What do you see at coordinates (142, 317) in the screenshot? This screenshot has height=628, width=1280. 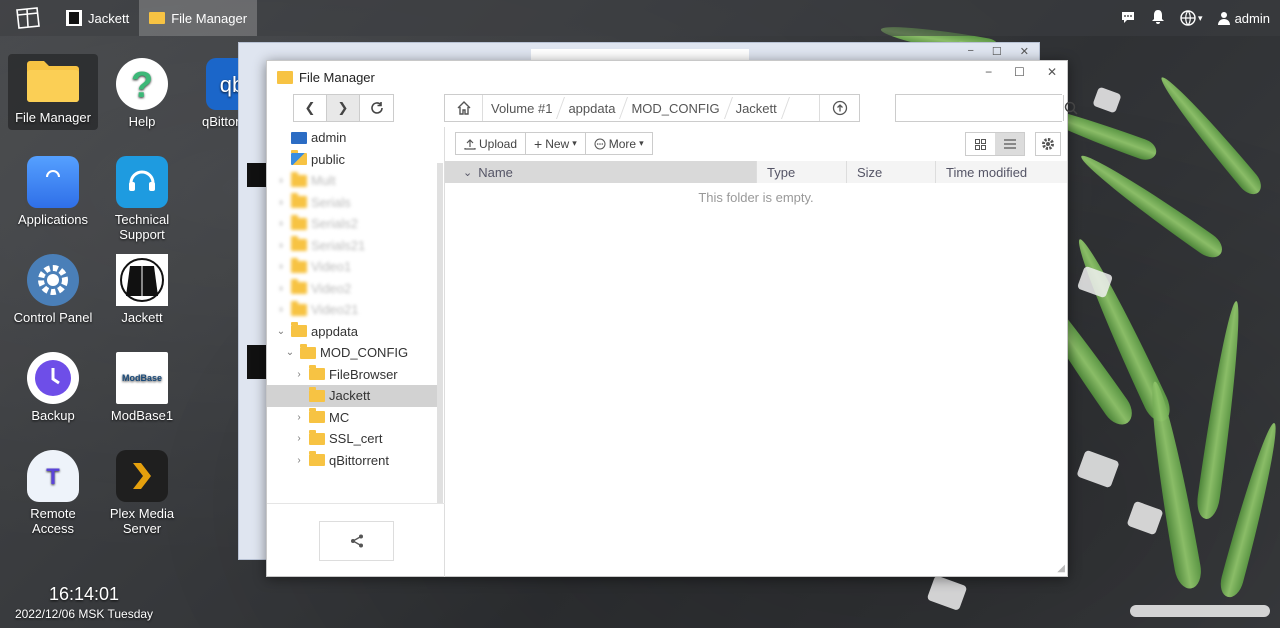 I see `desktop-icon-label: Jackett` at bounding box center [142, 317].